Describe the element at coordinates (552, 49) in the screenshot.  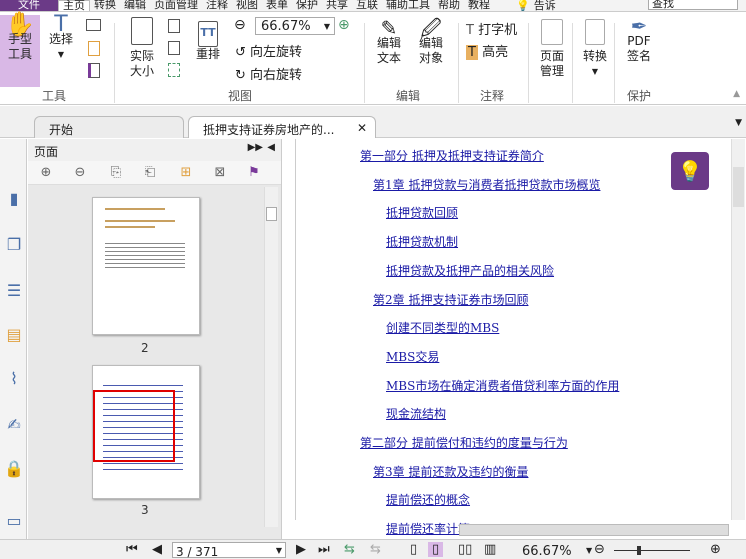
I see `page-manage-button: 页面 管理` at that location.